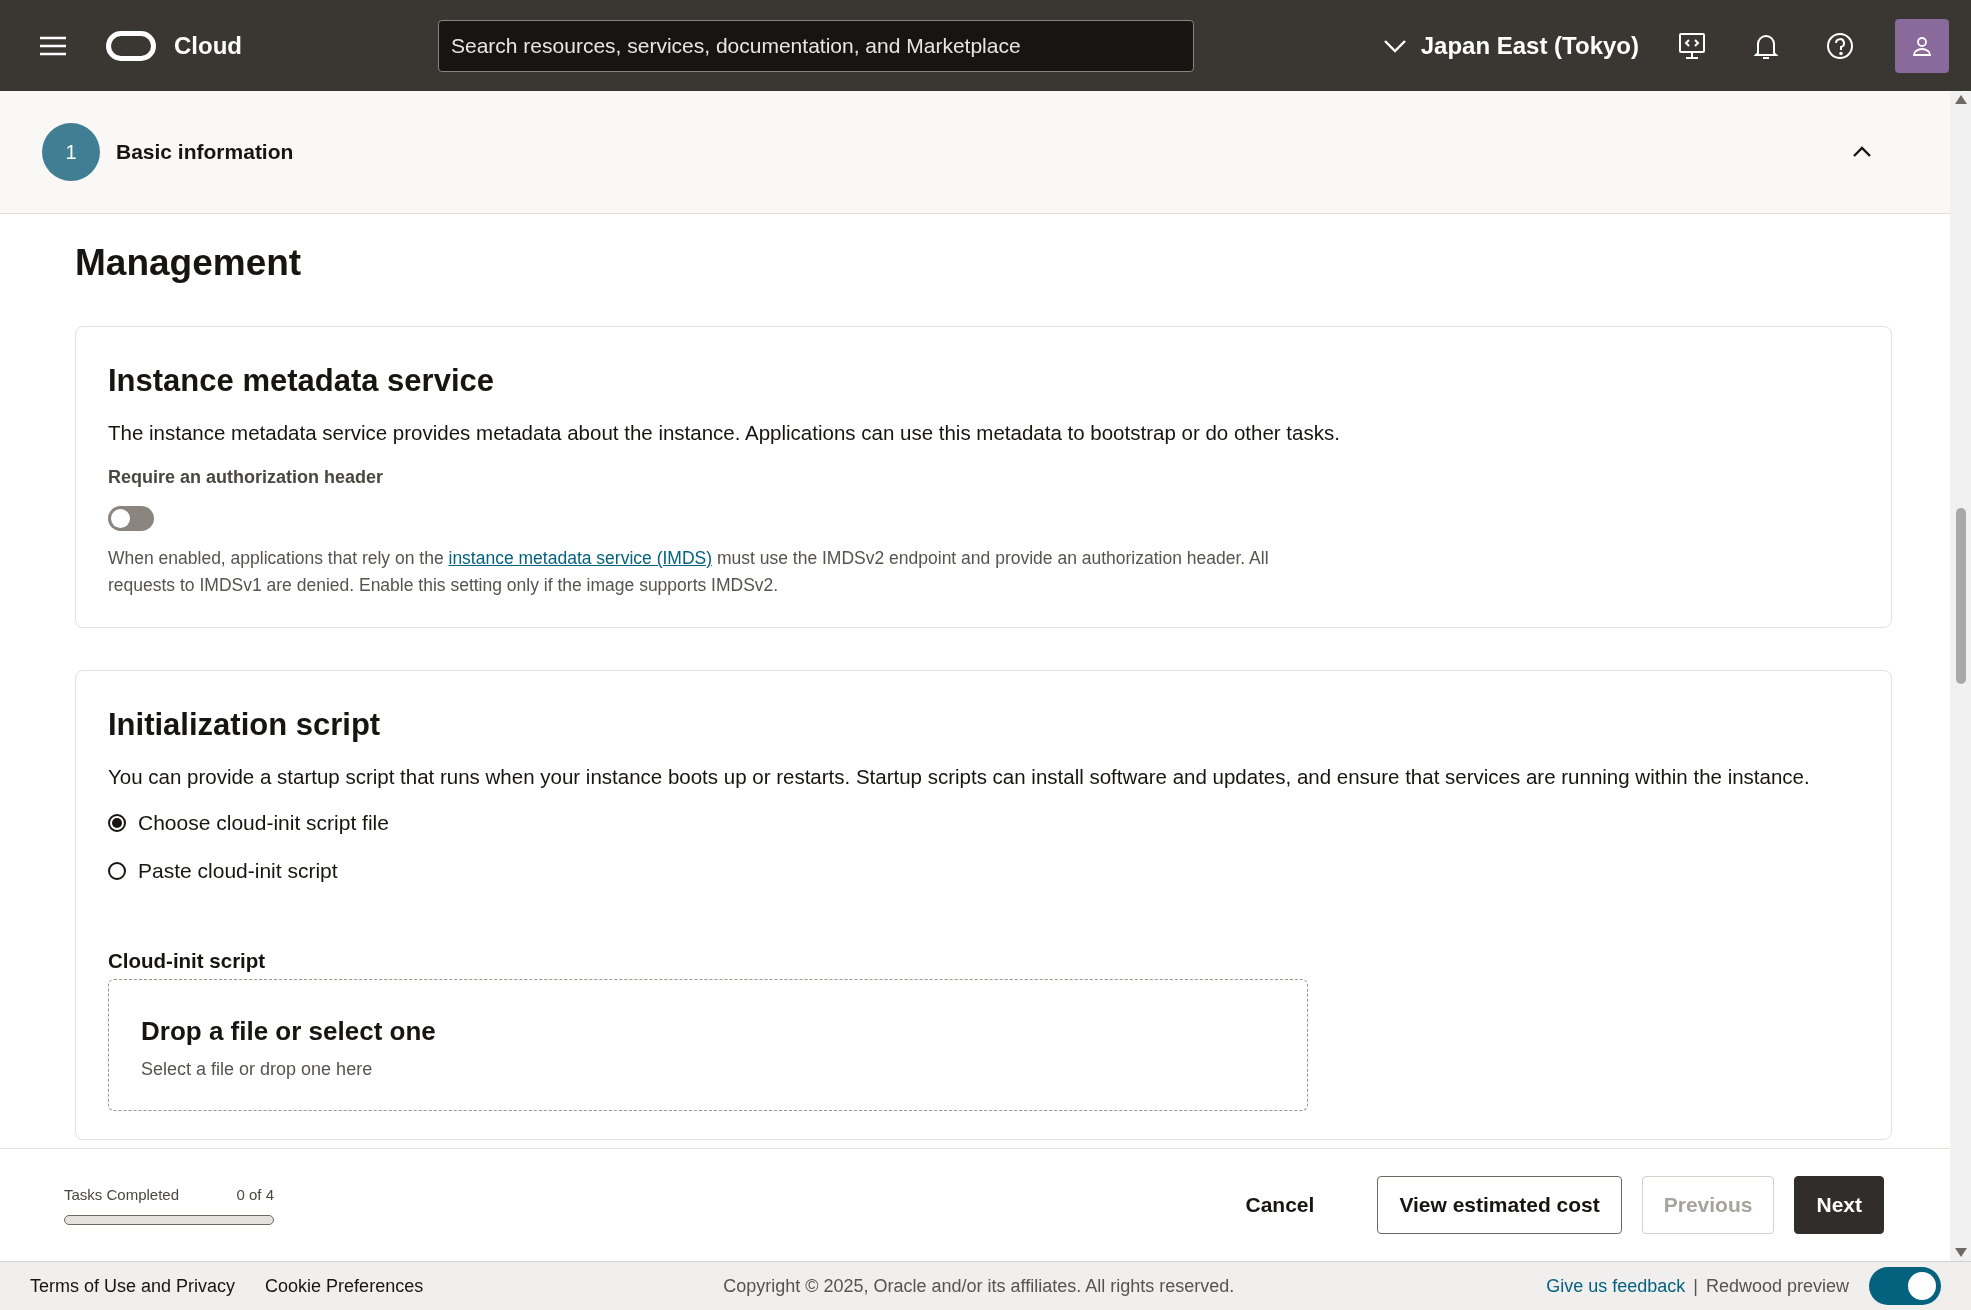  Describe the element at coordinates (1960, 1252) in the screenshot. I see `scroll-down-icon` at that location.